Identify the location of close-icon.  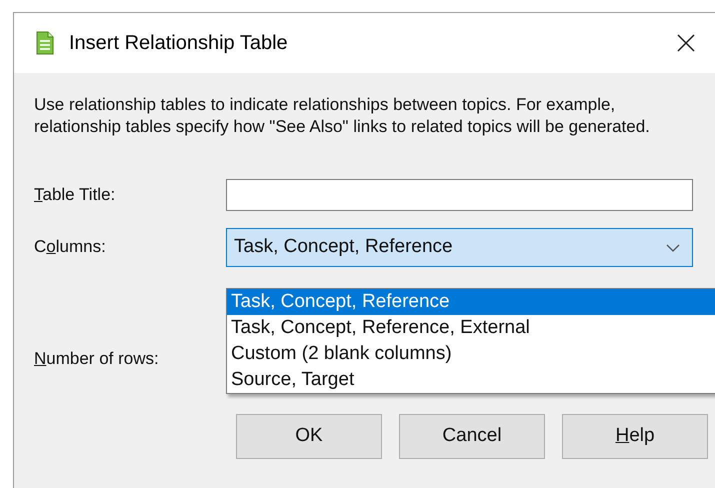
(686, 43).